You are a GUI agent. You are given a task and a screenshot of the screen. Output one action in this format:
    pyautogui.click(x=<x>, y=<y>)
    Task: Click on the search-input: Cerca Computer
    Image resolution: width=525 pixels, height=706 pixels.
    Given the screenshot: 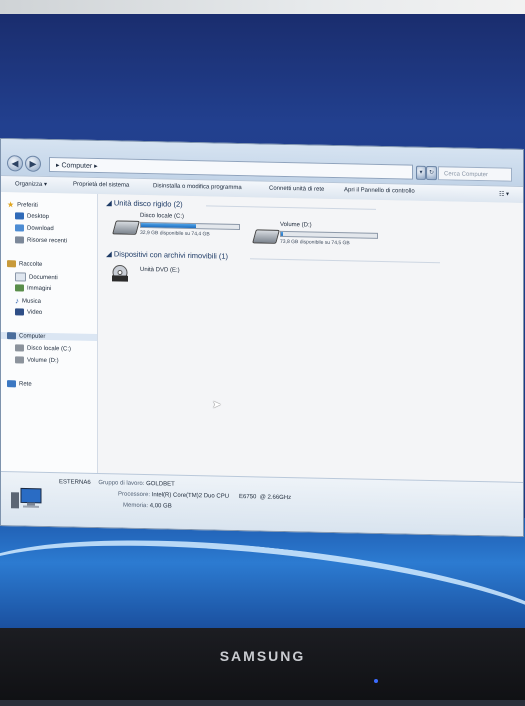 What is the action you would take?
    pyautogui.click(x=475, y=174)
    